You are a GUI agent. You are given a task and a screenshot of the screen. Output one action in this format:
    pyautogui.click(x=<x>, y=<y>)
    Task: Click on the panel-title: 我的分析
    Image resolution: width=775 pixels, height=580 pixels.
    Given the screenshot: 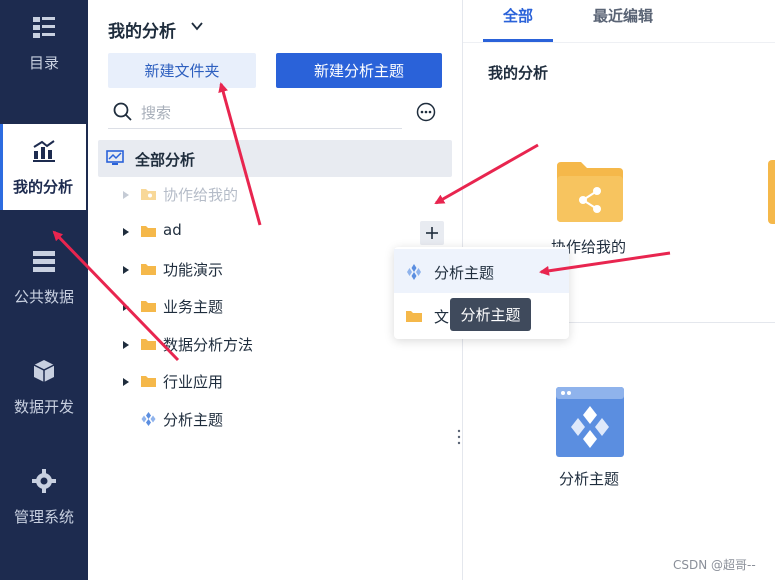 What is the action you would take?
    pyautogui.click(x=155, y=29)
    